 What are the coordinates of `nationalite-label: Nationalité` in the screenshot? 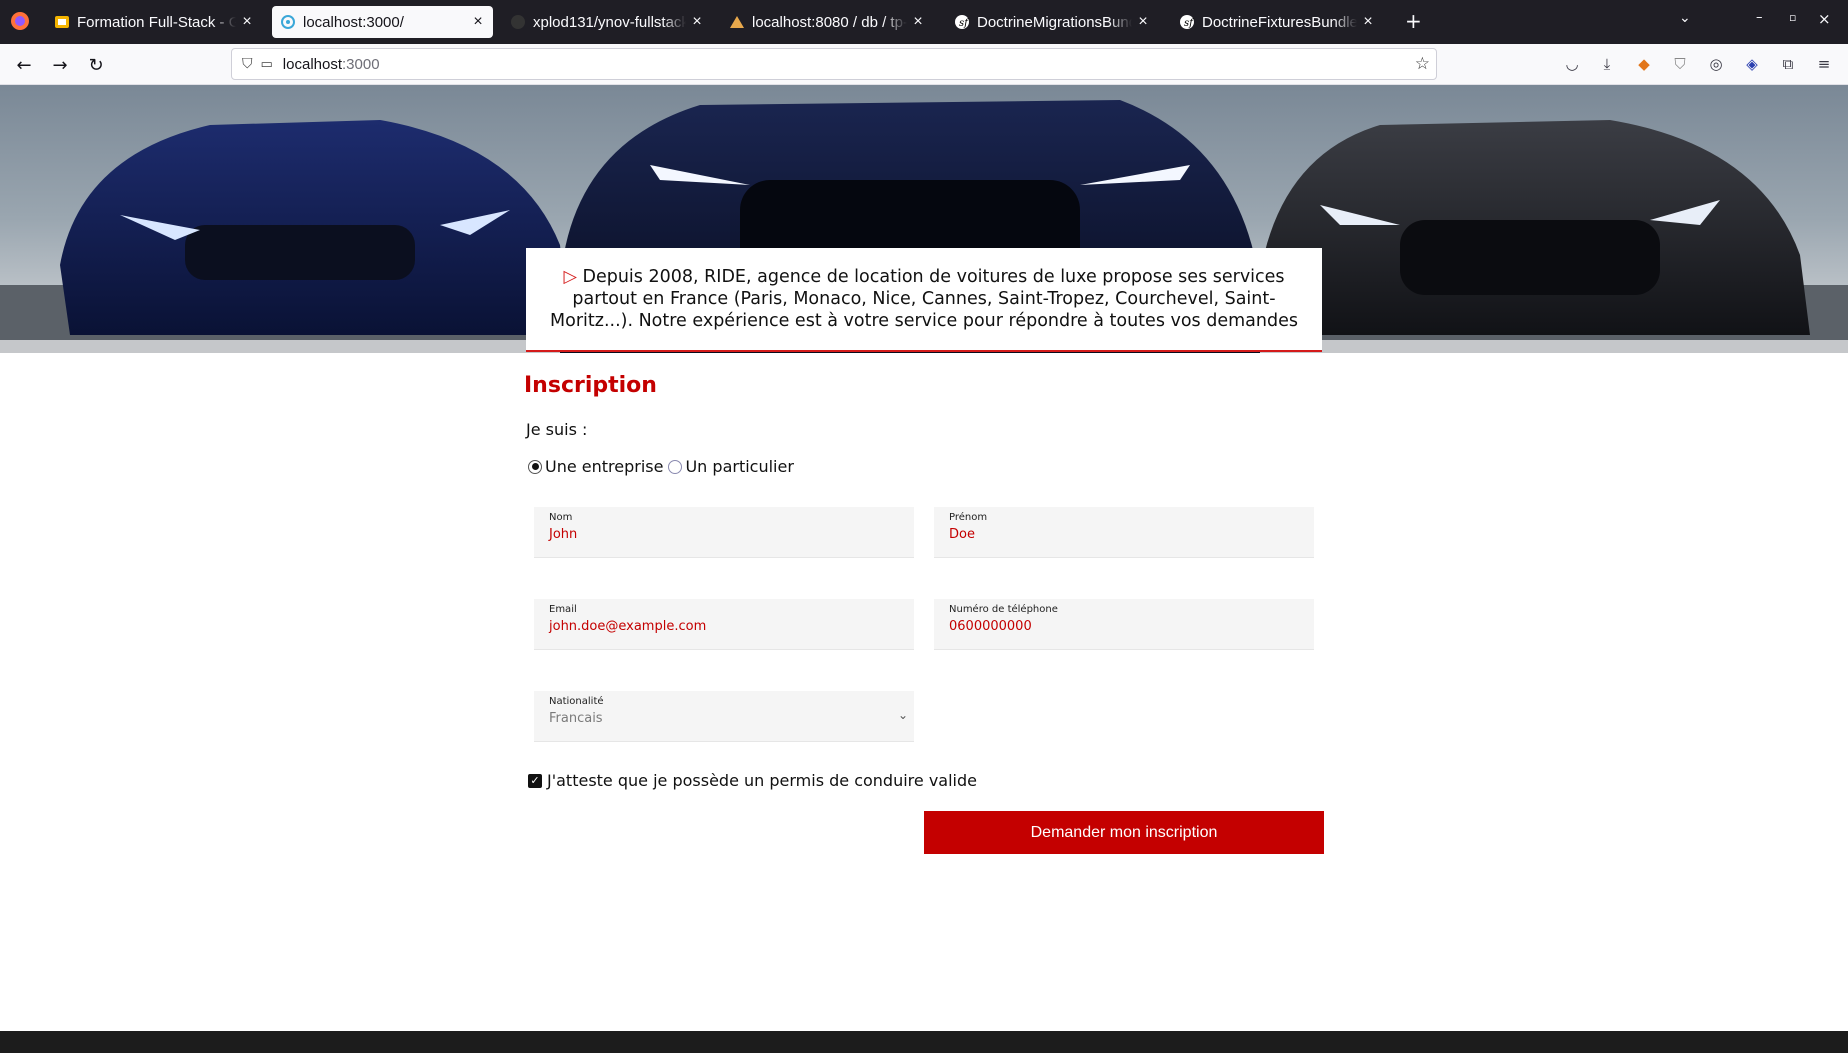 It's located at (576, 701).